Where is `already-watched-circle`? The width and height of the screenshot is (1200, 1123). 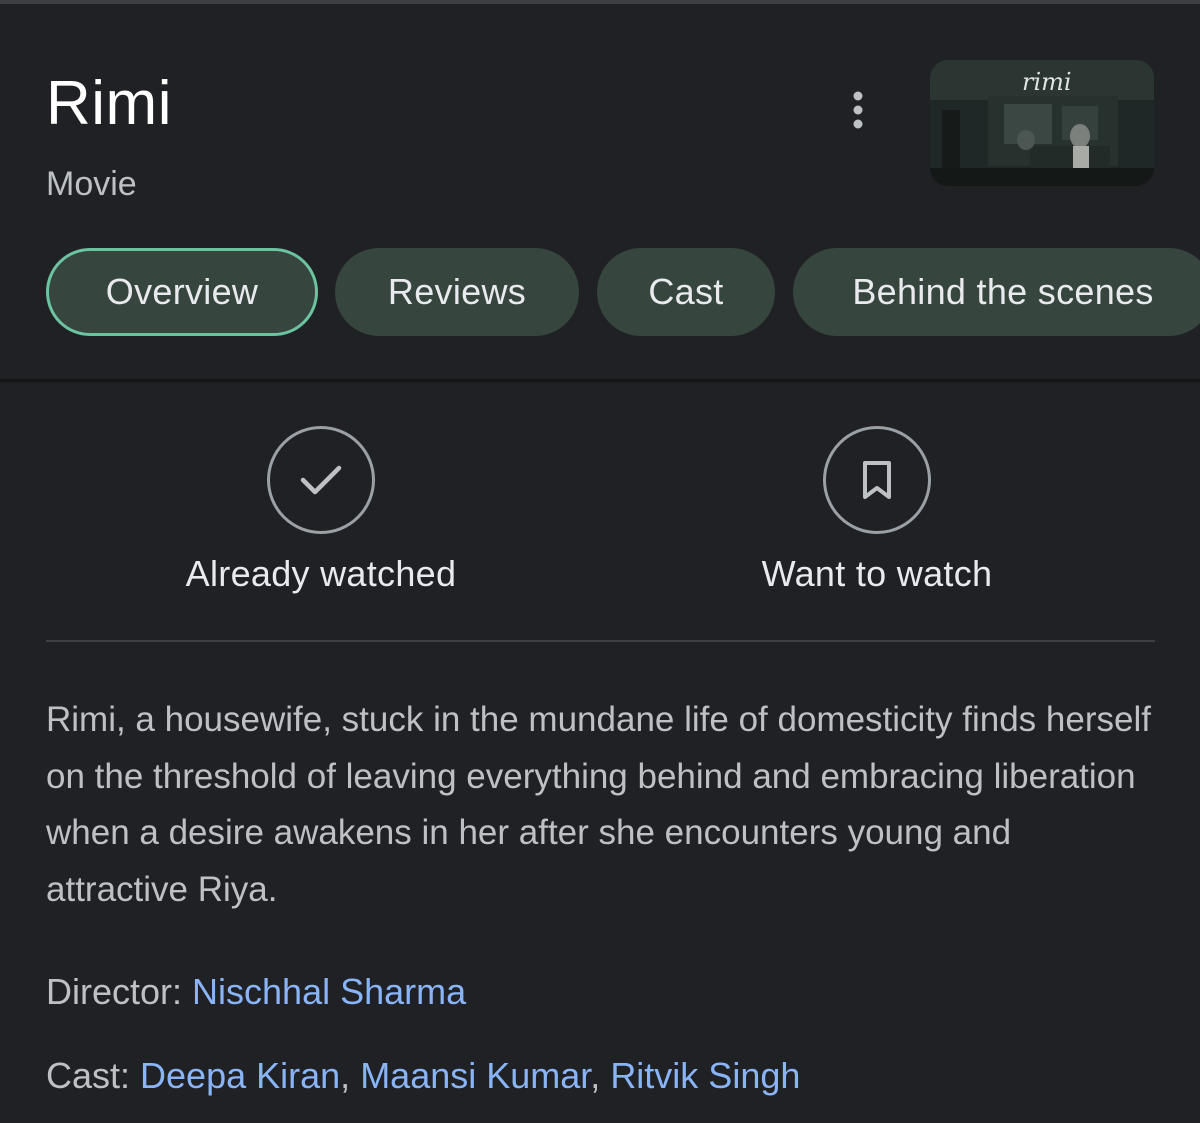
already-watched-circle is located at coordinates (321, 480).